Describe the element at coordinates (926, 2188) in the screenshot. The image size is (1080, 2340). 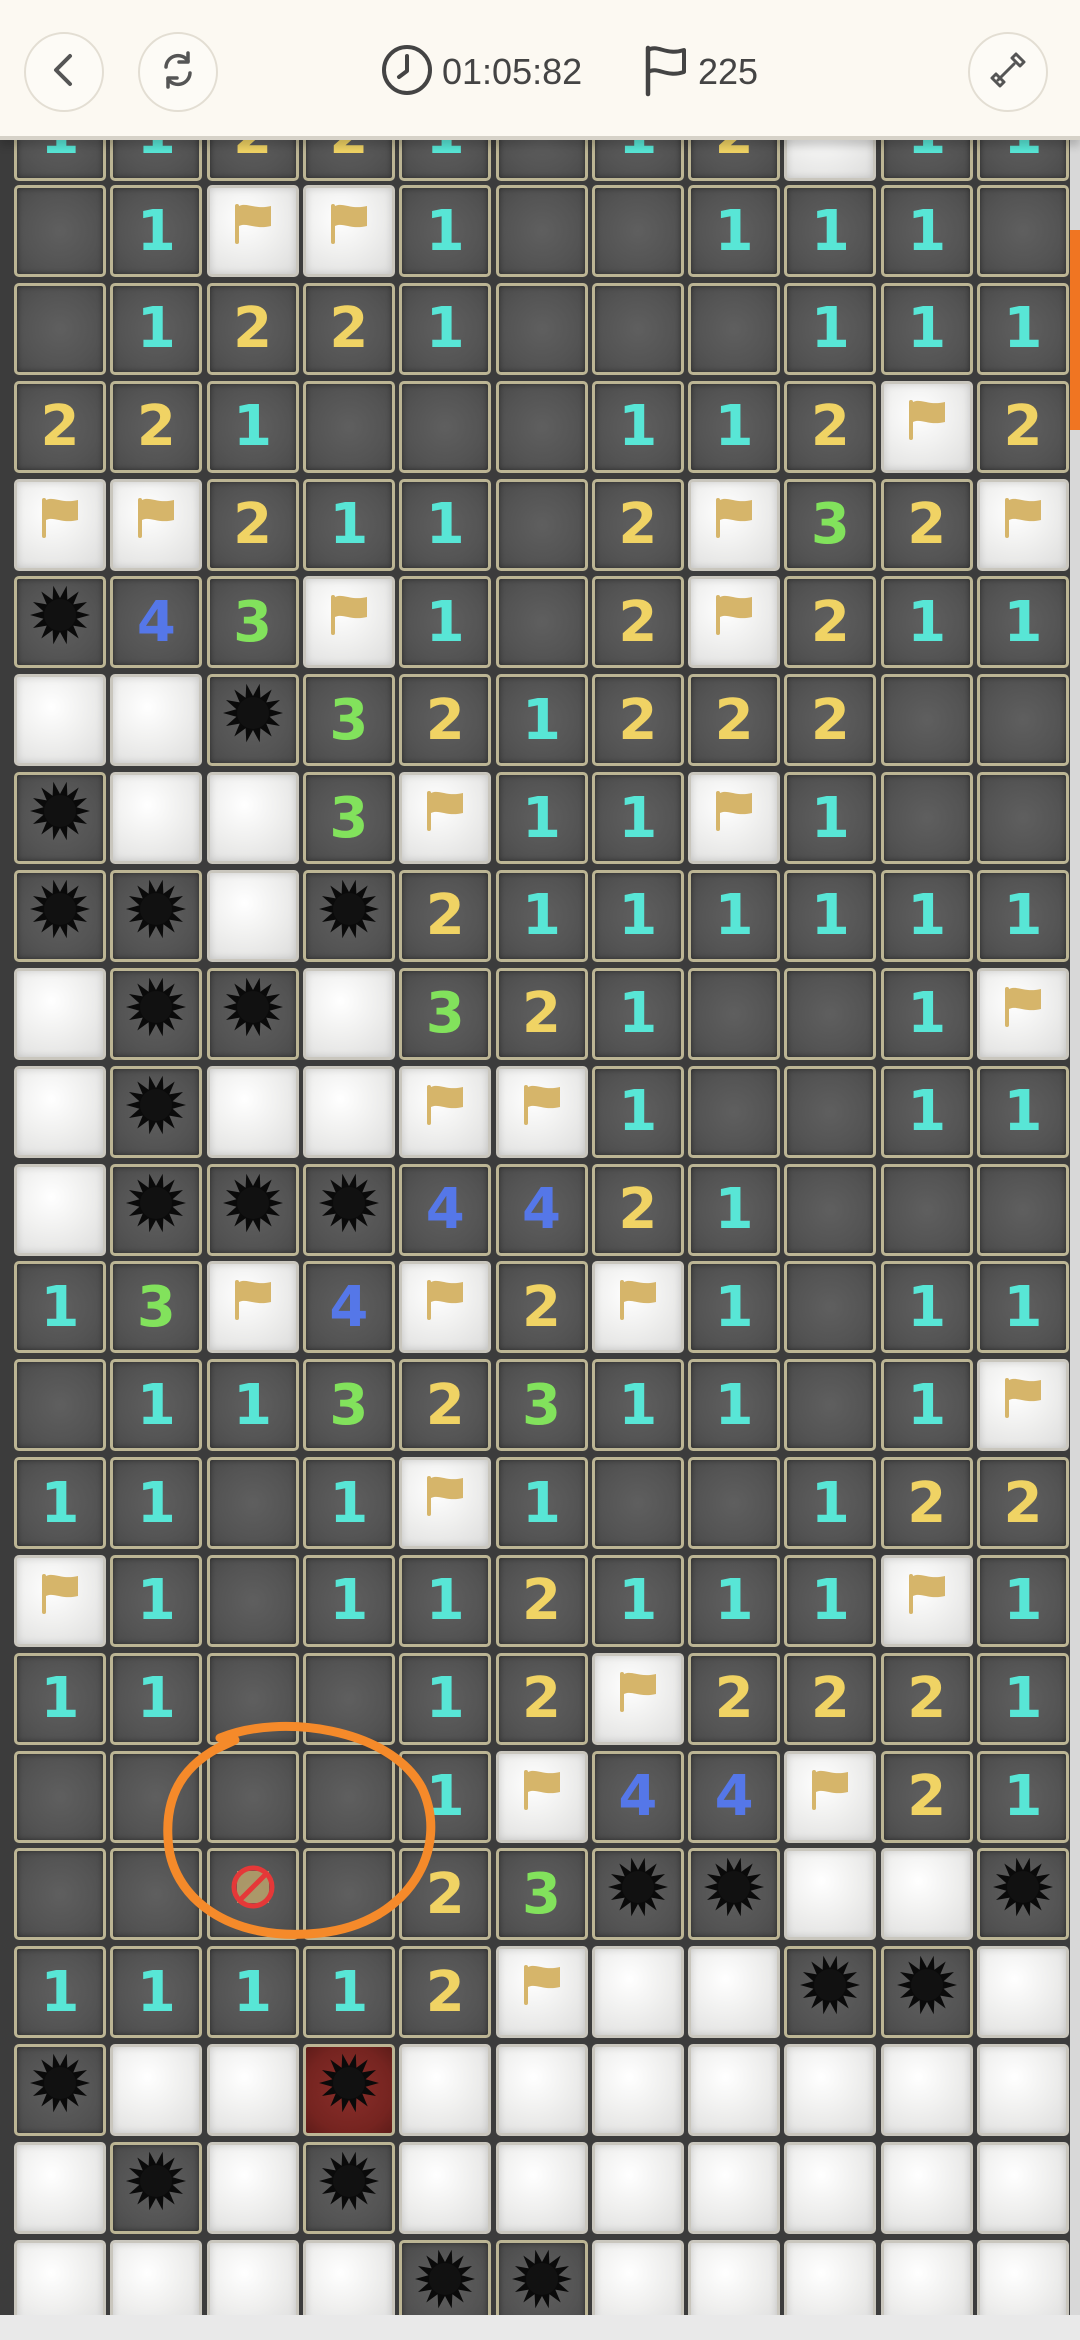
I see `cell-r20-c9` at that location.